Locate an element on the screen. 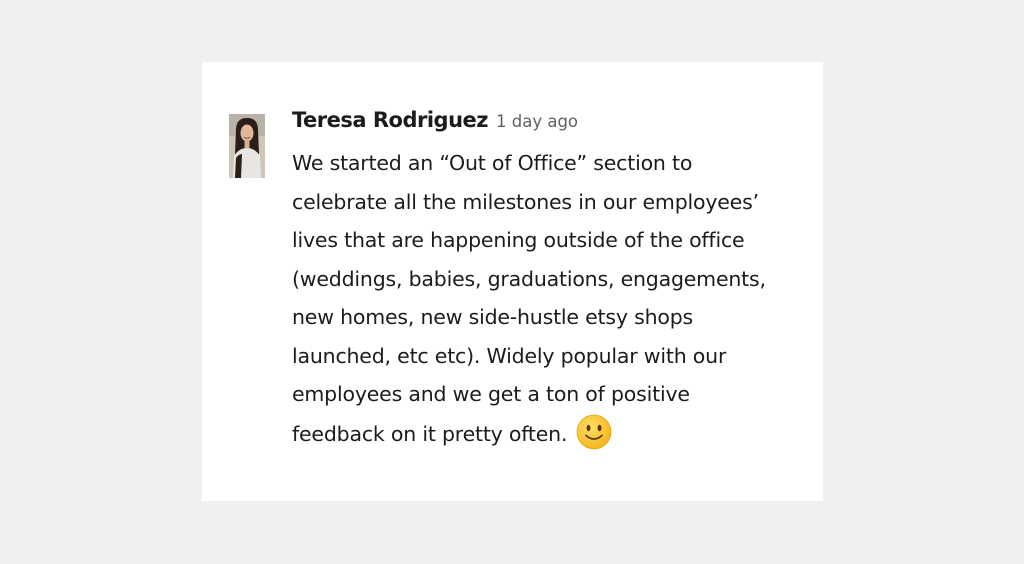 This screenshot has height=564, width=1024. user-avatar-icon is located at coordinates (247, 146).